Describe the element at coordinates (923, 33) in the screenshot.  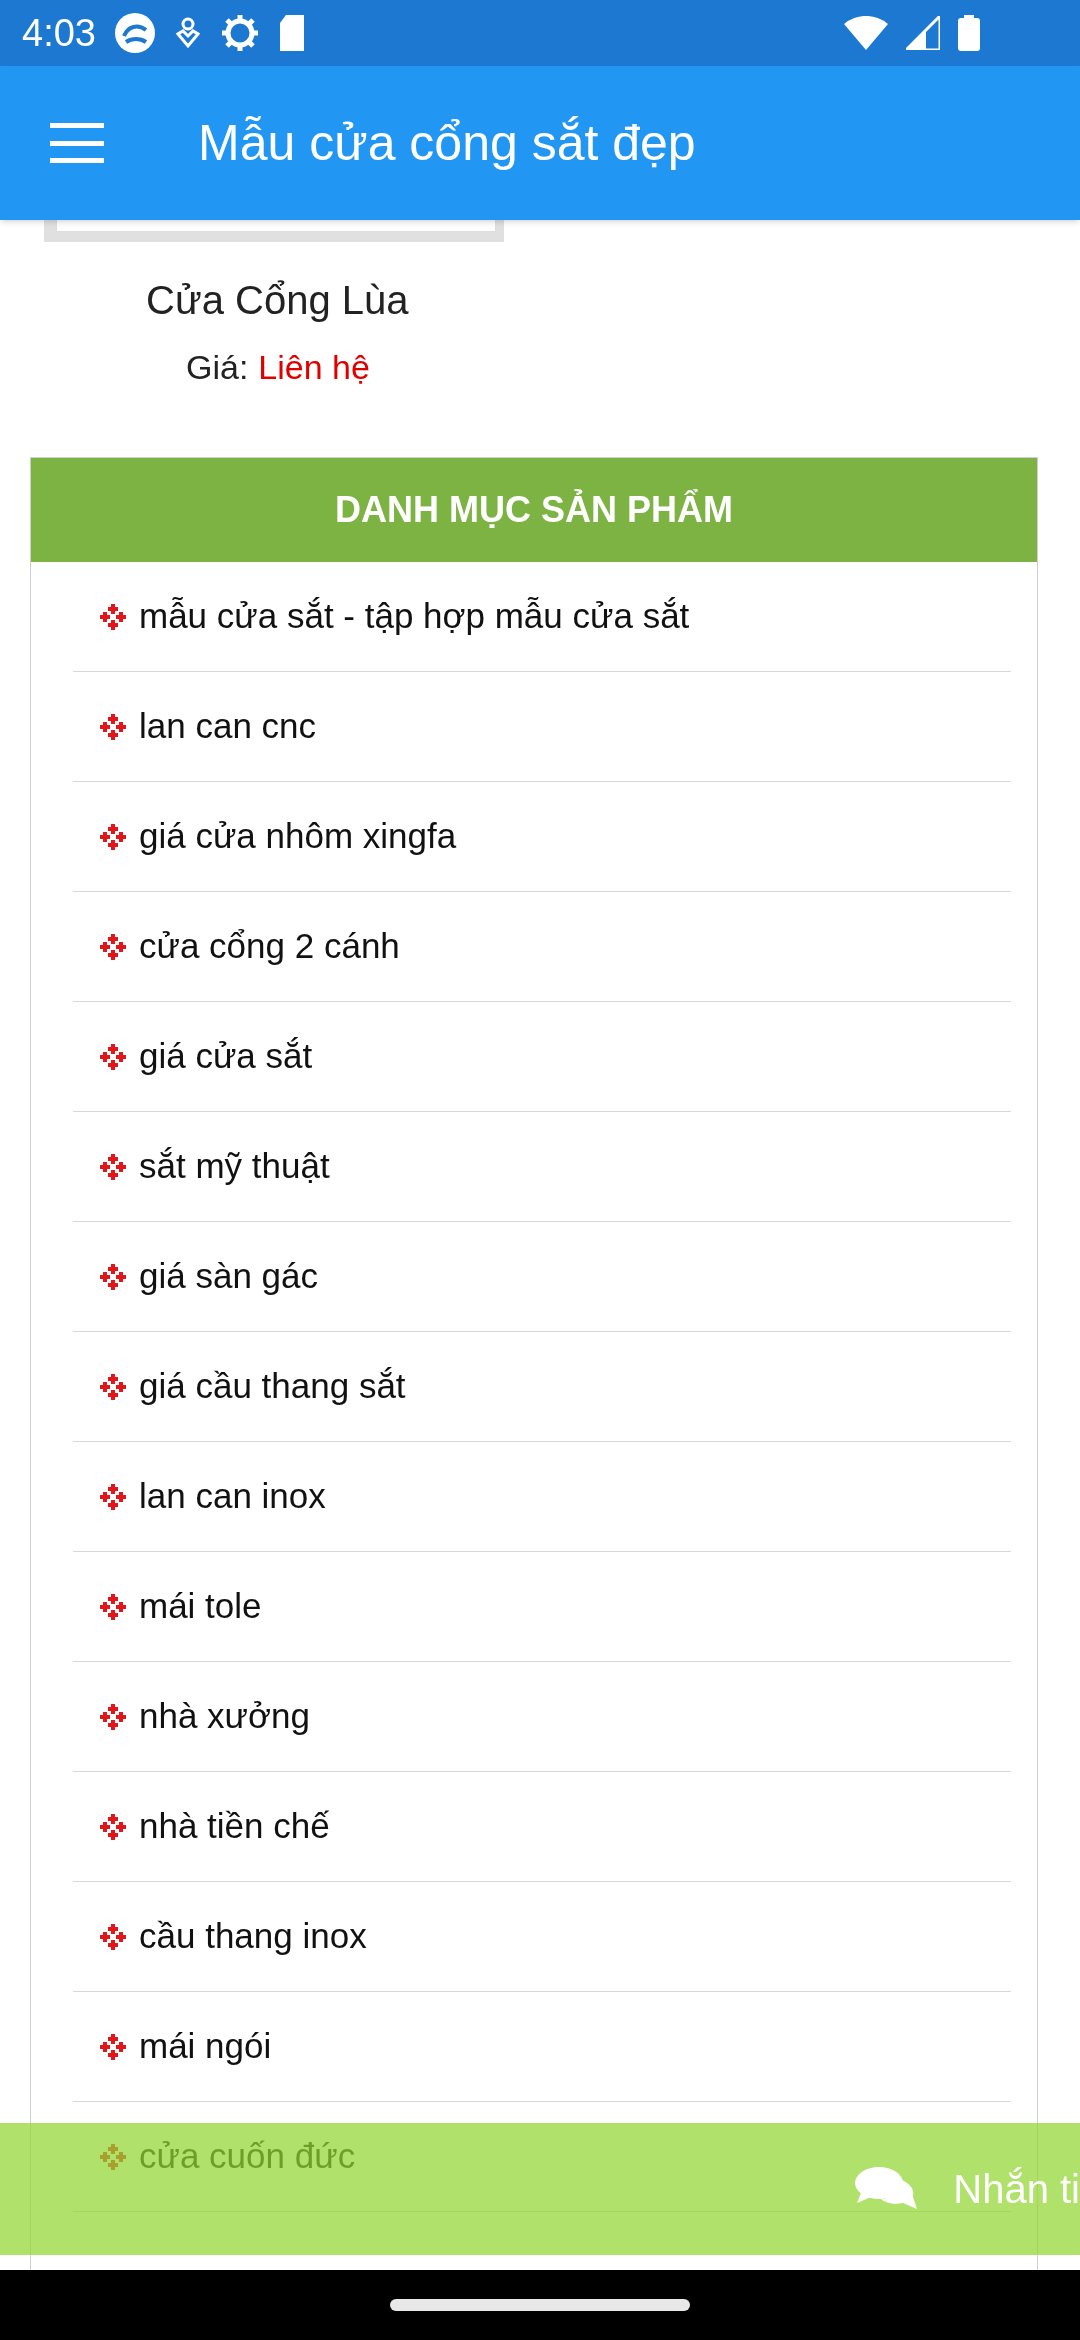
I see `signal-icon` at that location.